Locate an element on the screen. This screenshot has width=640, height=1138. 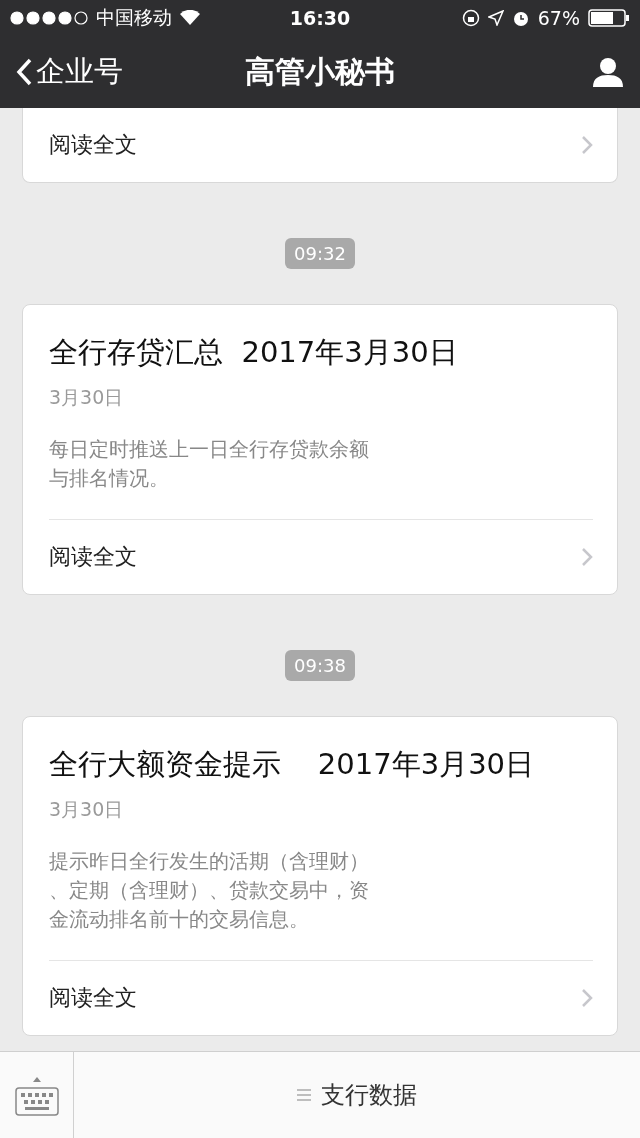
page-title: 高管小秘书 is located at coordinates (320, 71).